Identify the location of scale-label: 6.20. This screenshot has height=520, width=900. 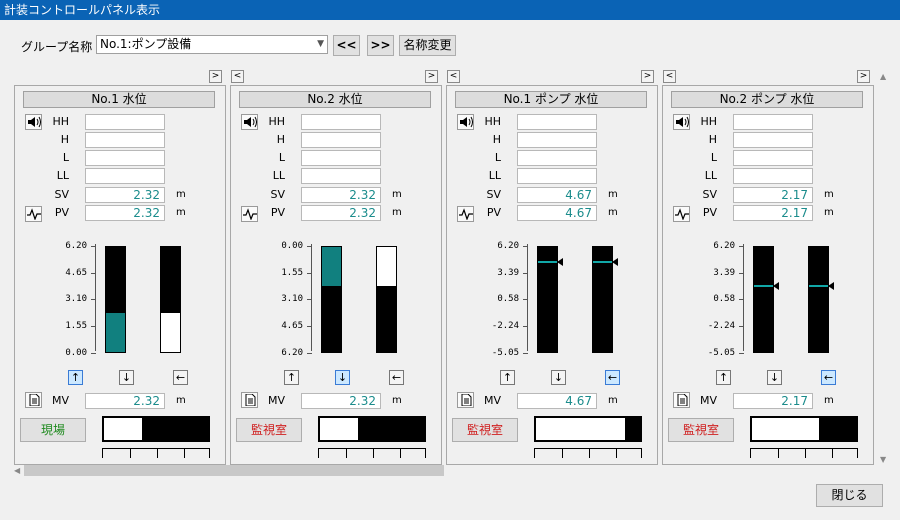
(724, 246).